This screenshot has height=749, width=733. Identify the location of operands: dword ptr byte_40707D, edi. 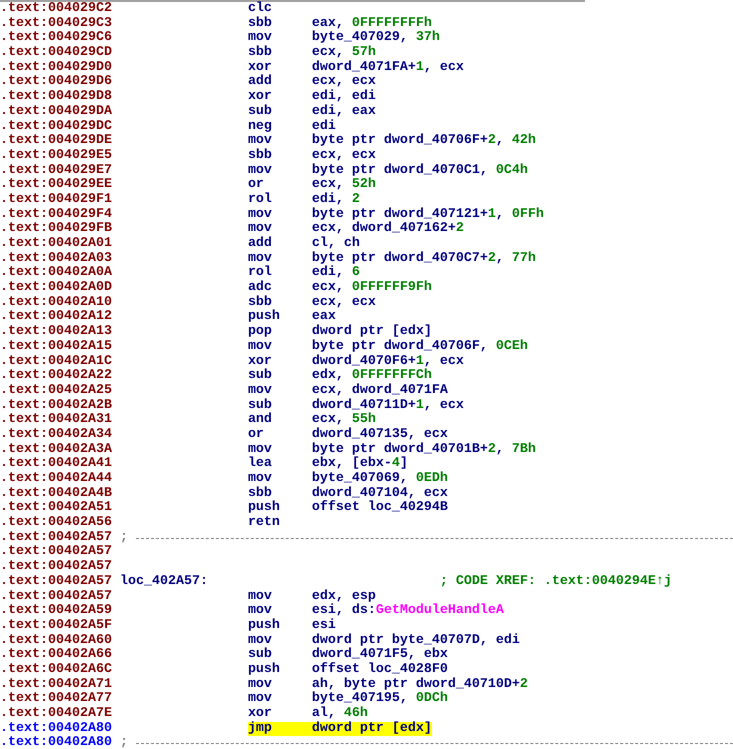
(416, 641).